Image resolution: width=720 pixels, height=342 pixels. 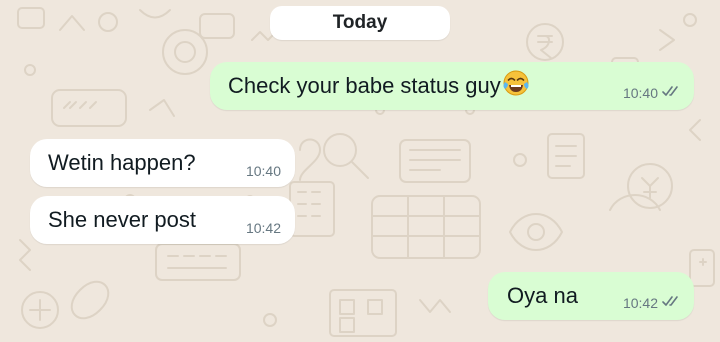 What do you see at coordinates (364, 85) in the screenshot?
I see `message-text: Check your babe status guy` at bounding box center [364, 85].